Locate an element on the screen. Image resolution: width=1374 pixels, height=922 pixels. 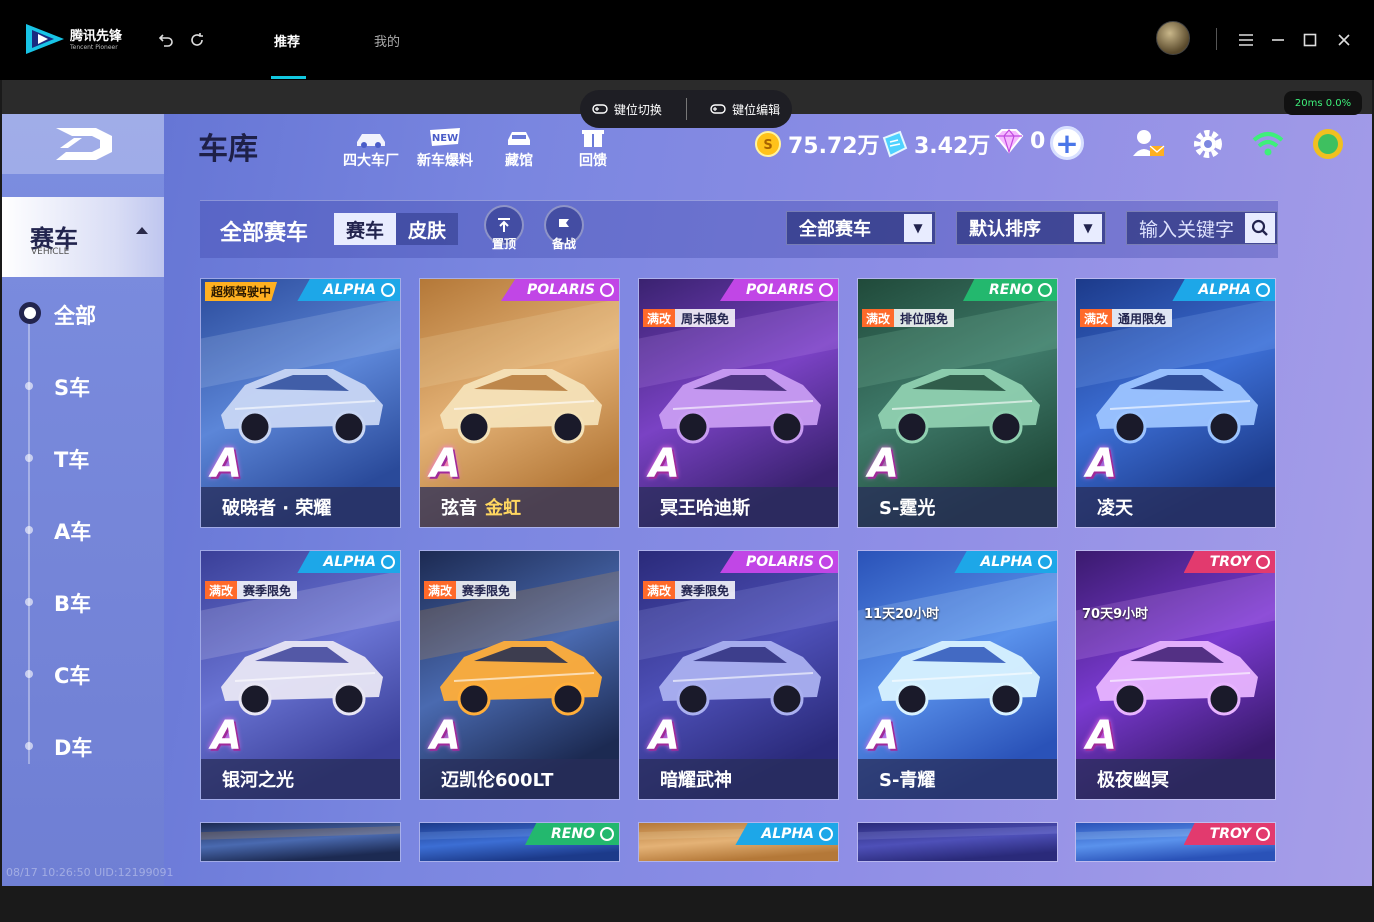
add-currency-button: + is located at coordinates (1067, 143).